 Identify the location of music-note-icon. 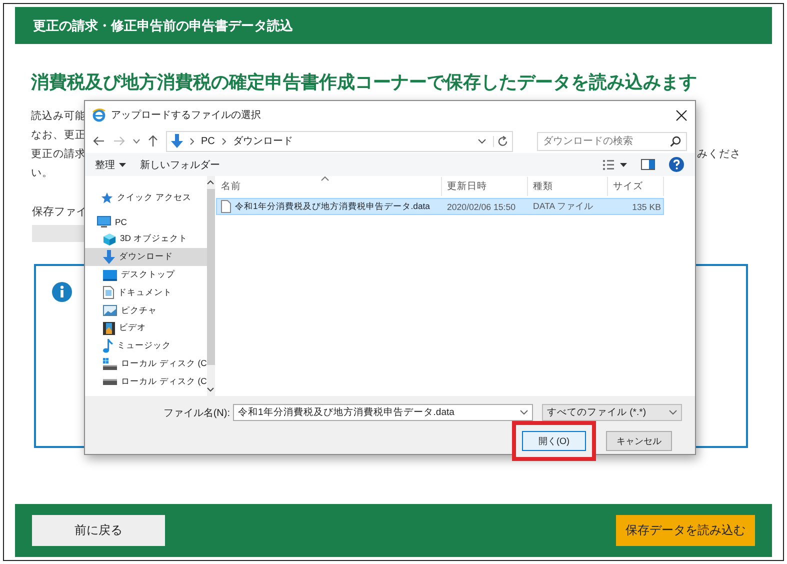
(108, 346).